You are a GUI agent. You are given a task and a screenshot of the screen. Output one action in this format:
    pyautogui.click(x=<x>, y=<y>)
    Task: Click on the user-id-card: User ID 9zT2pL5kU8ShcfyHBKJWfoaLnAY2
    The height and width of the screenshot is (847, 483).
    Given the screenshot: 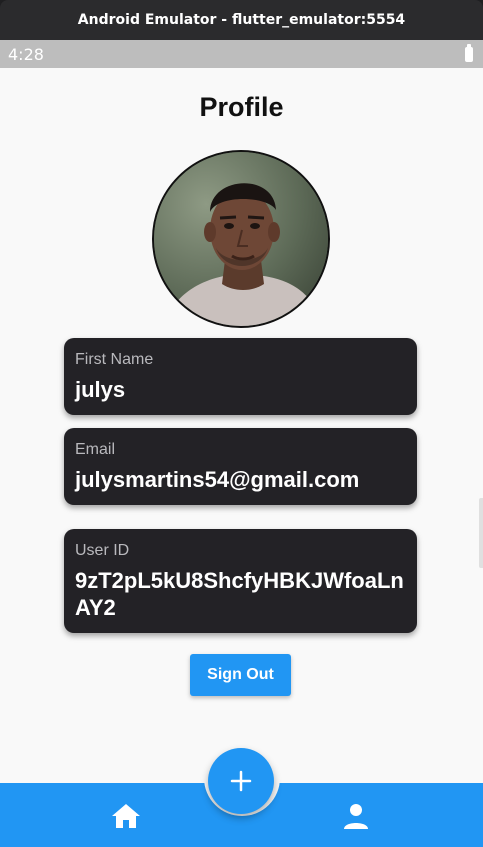 What is the action you would take?
    pyautogui.click(x=240, y=581)
    